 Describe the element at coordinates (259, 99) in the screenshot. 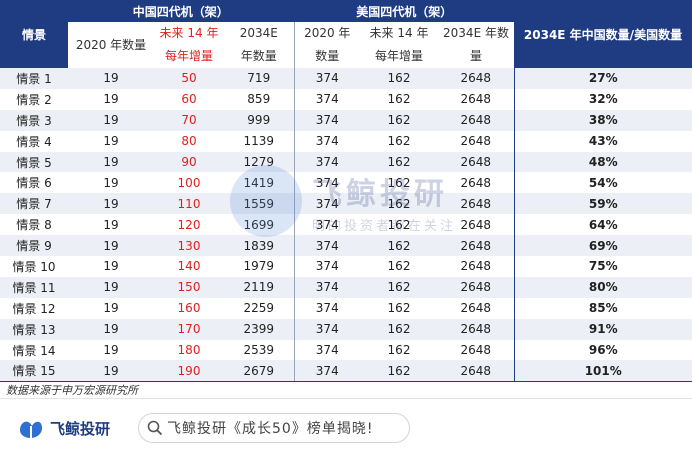

I see `cell-cn-2034: 859` at that location.